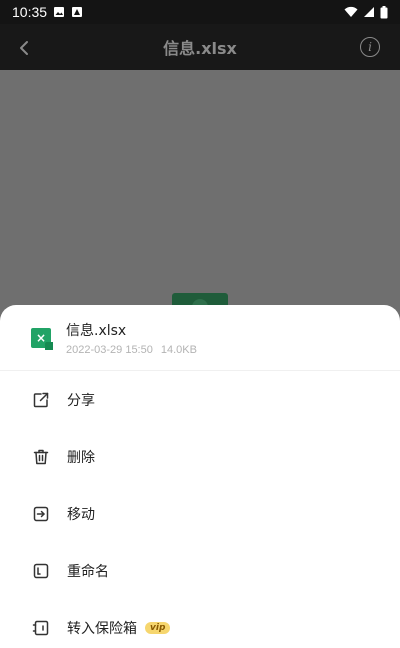 The width and height of the screenshot is (400, 648). Describe the element at coordinates (200, 623) in the screenshot. I see `menu-item-move-to-safe: 转入保险箱 vip` at that location.